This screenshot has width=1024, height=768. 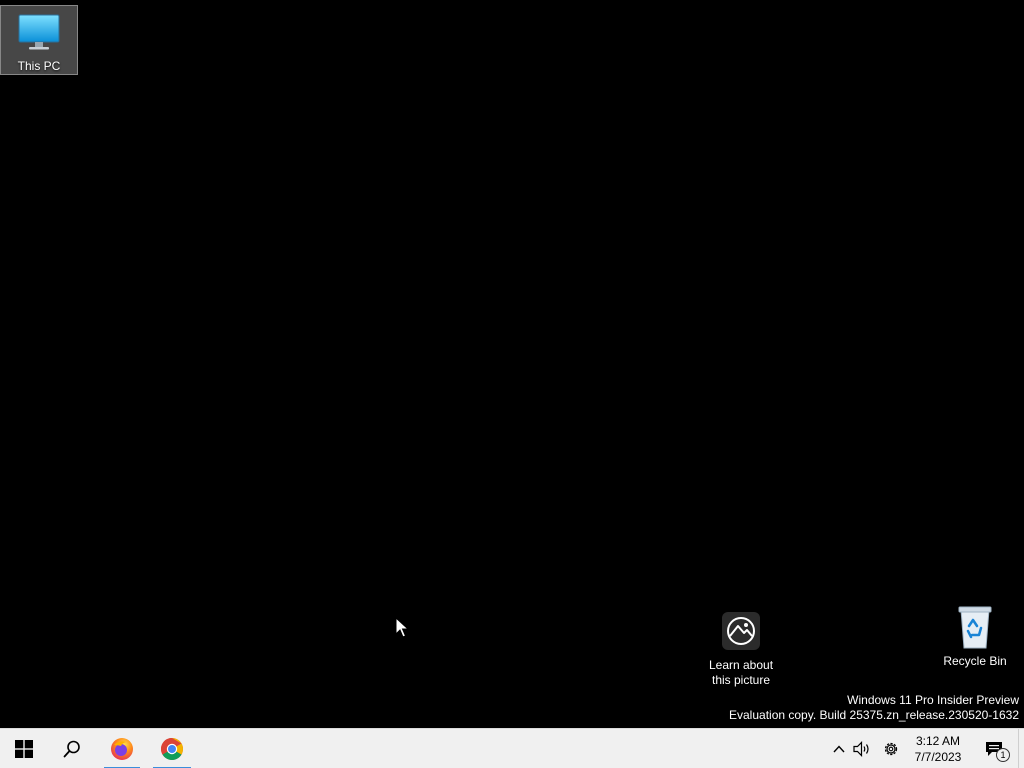 I want to click on notification-center-button: 1, so click(x=994, y=748).